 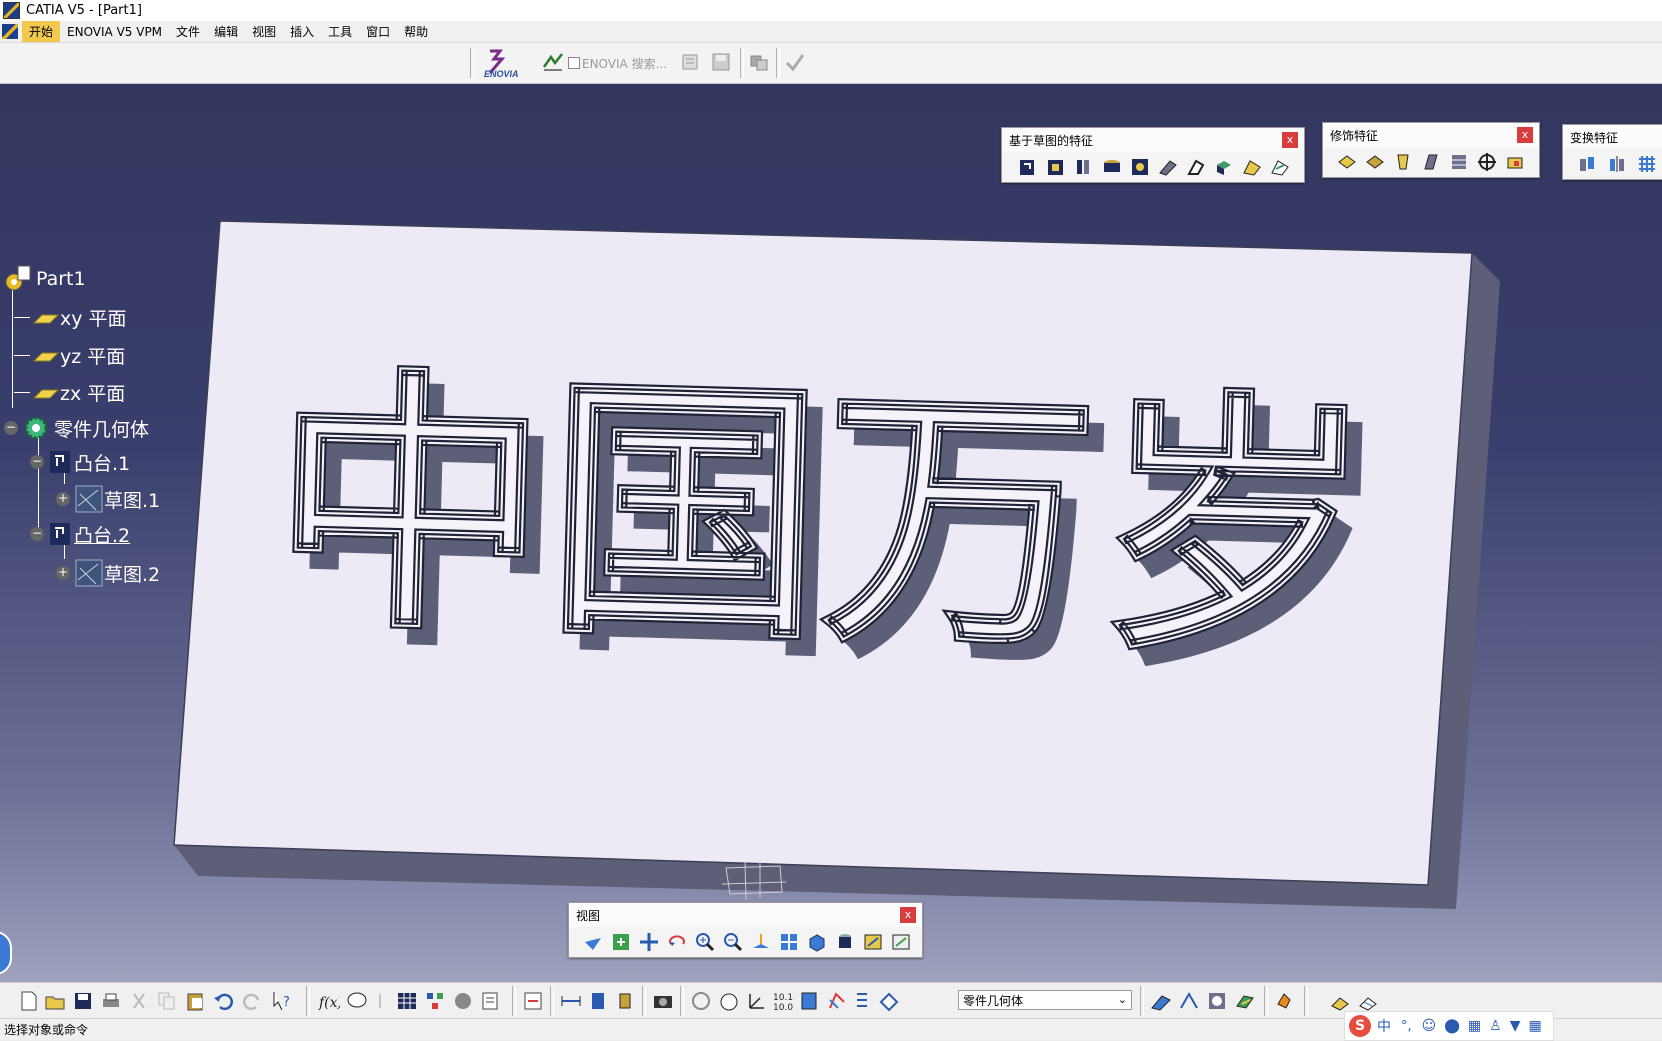 What do you see at coordinates (1341, 1001) in the screenshot?
I see `workbench-sketch-icon` at bounding box center [1341, 1001].